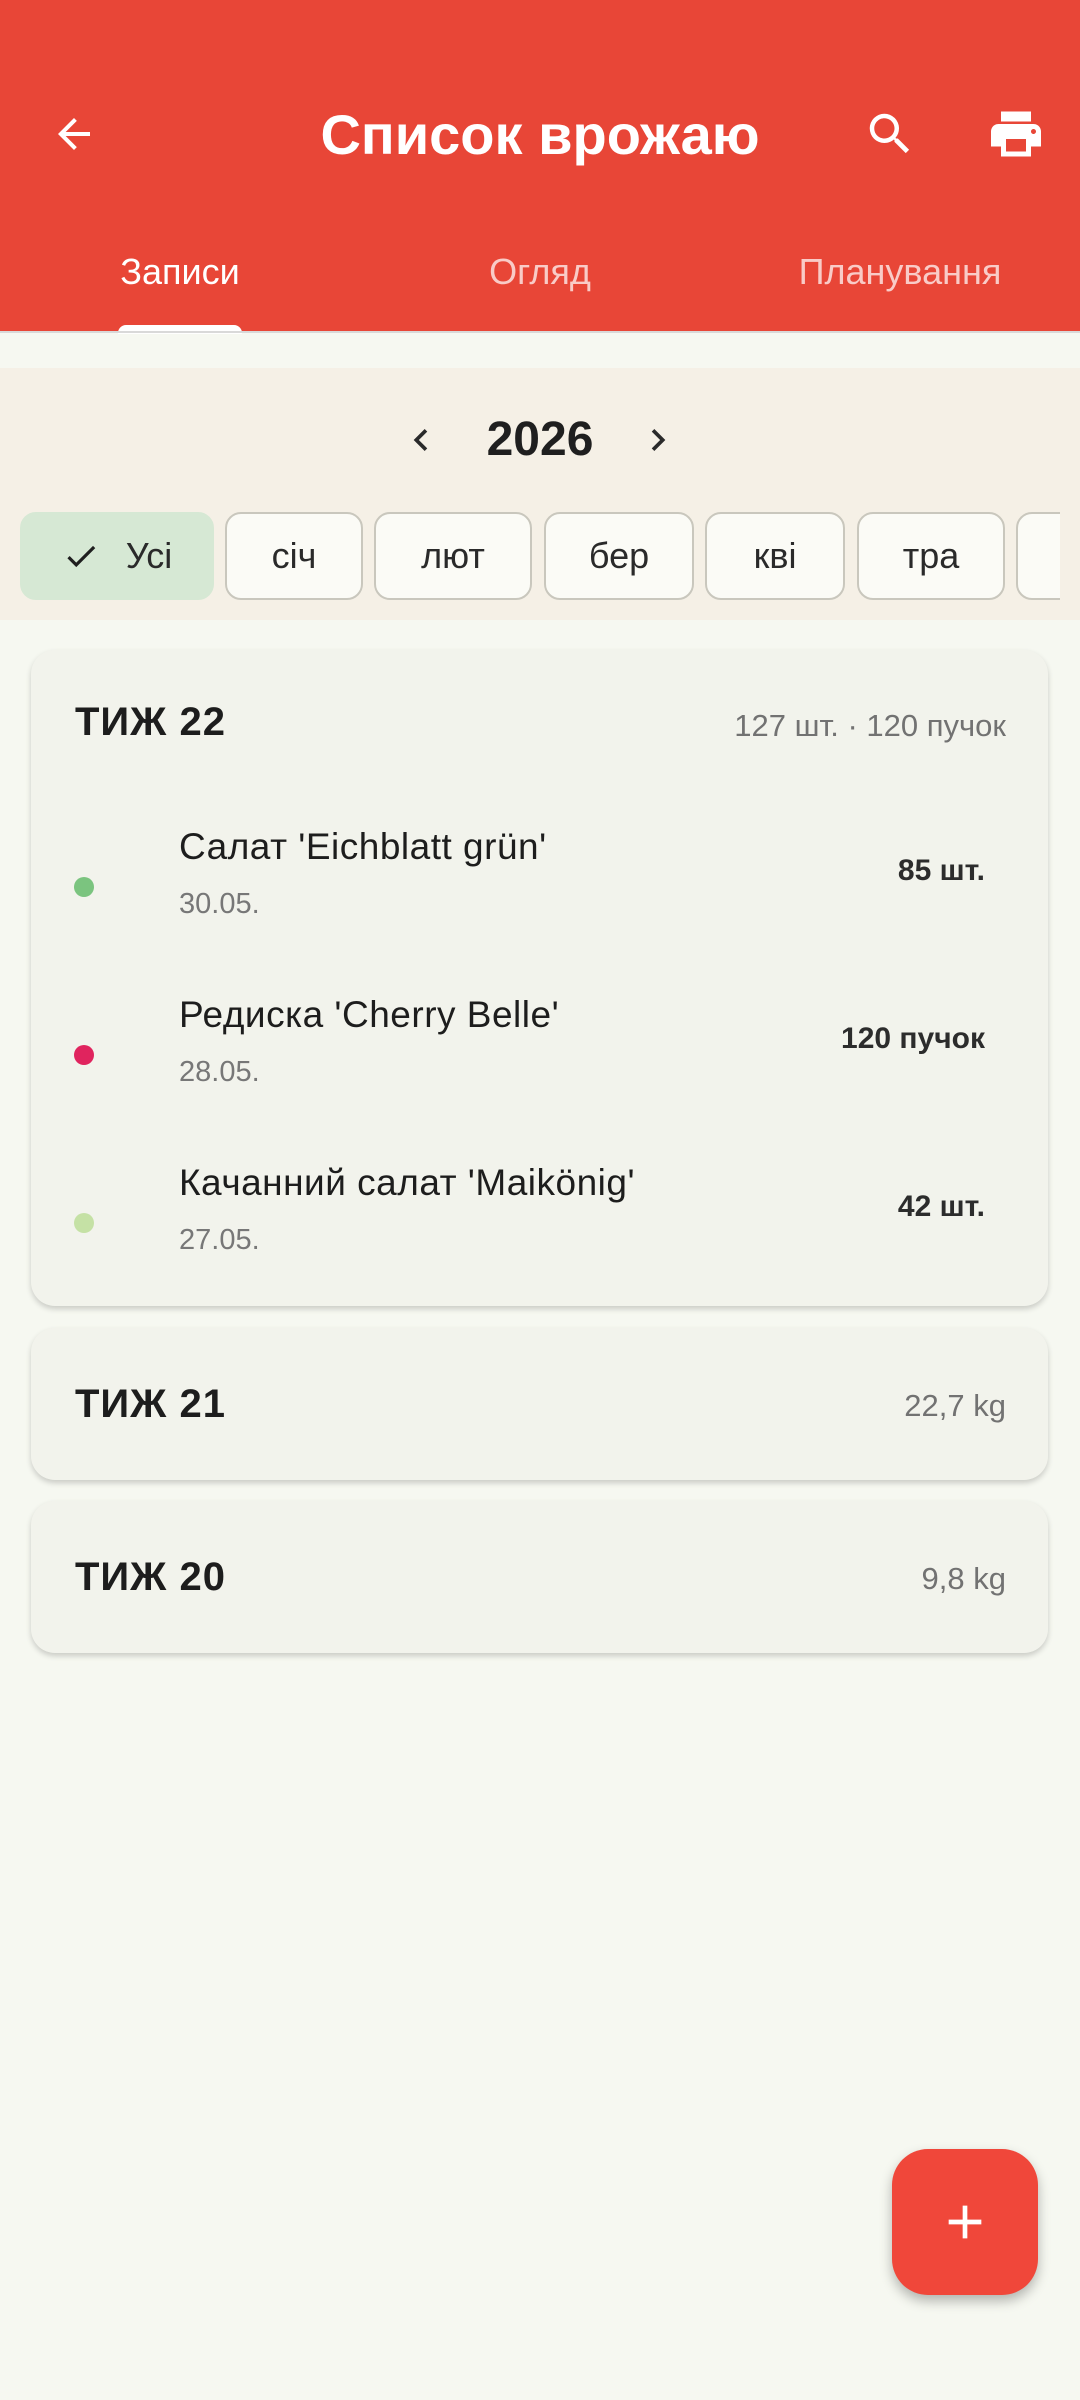 Image resolution: width=1080 pixels, height=2400 pixels. I want to click on plus-icon, so click(965, 2222).